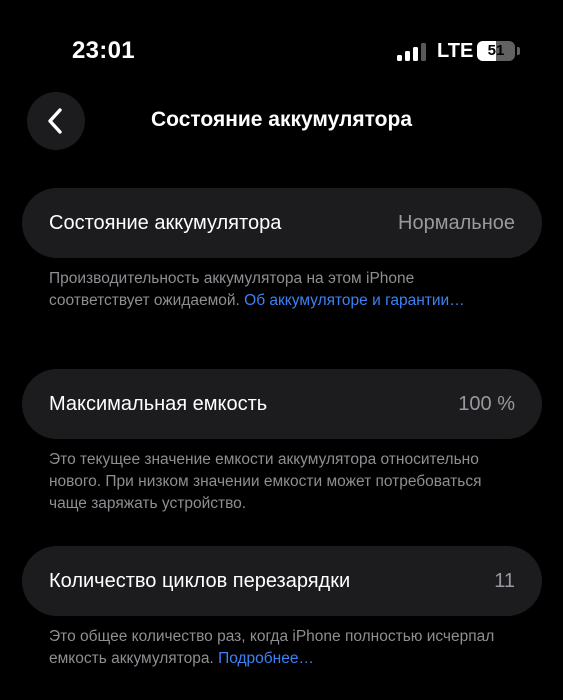  I want to click on status-time: 23:01, so click(103, 50).